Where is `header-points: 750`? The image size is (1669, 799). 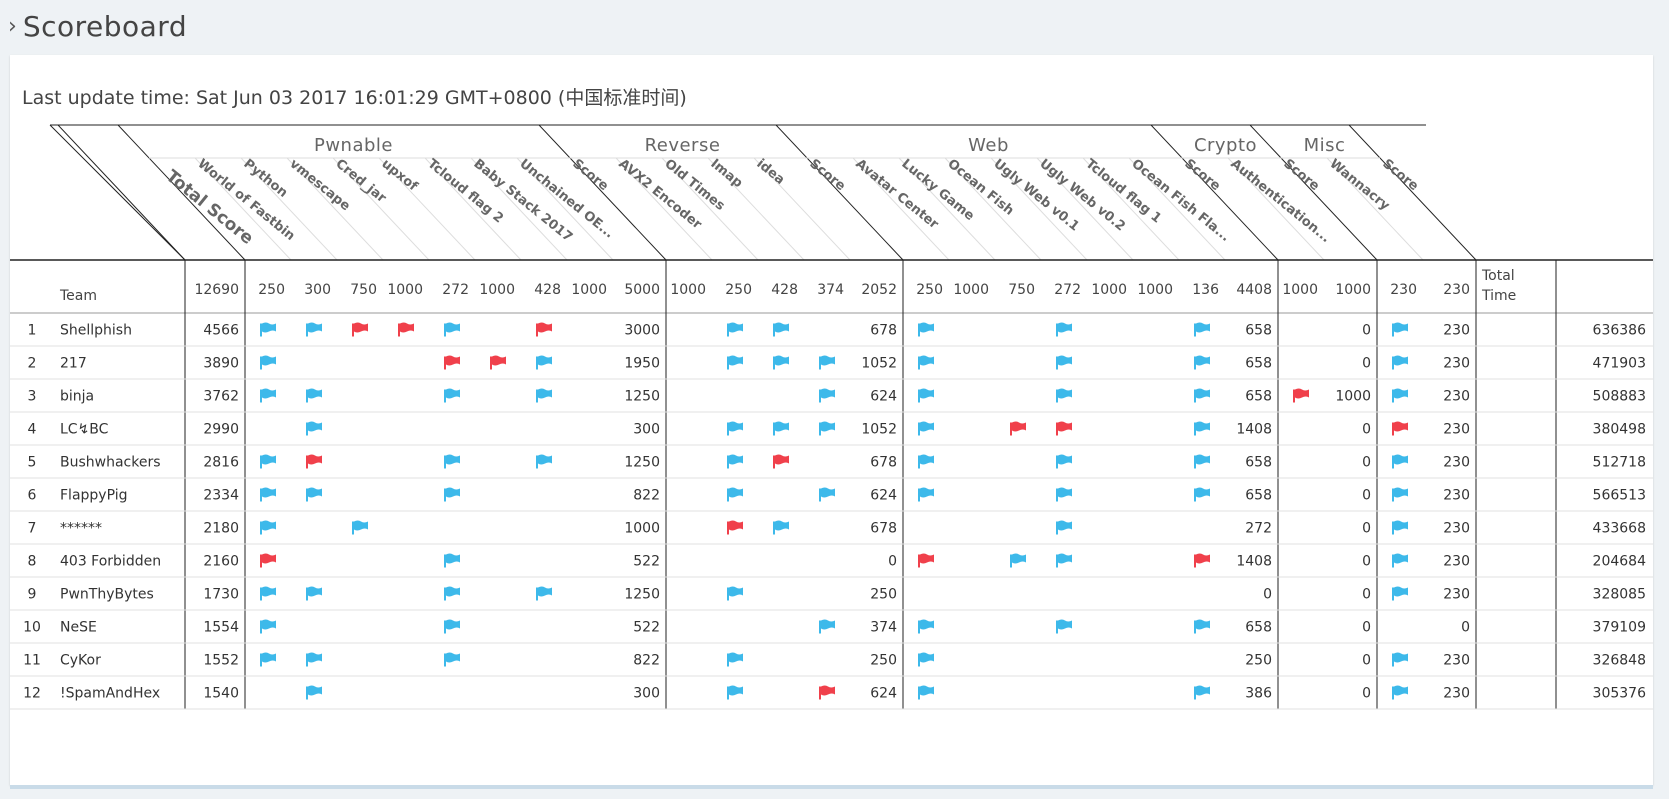
header-points: 750 is located at coordinates (1021, 290).